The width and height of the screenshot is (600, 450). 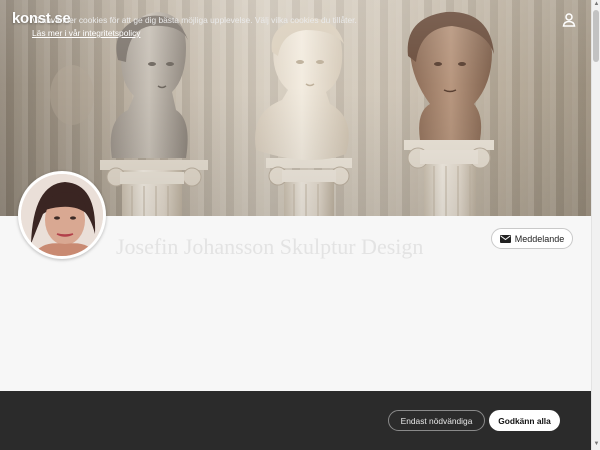 What do you see at coordinates (270, 246) in the screenshot?
I see `profile-name: Josefin Johansson Skulptur Design` at bounding box center [270, 246].